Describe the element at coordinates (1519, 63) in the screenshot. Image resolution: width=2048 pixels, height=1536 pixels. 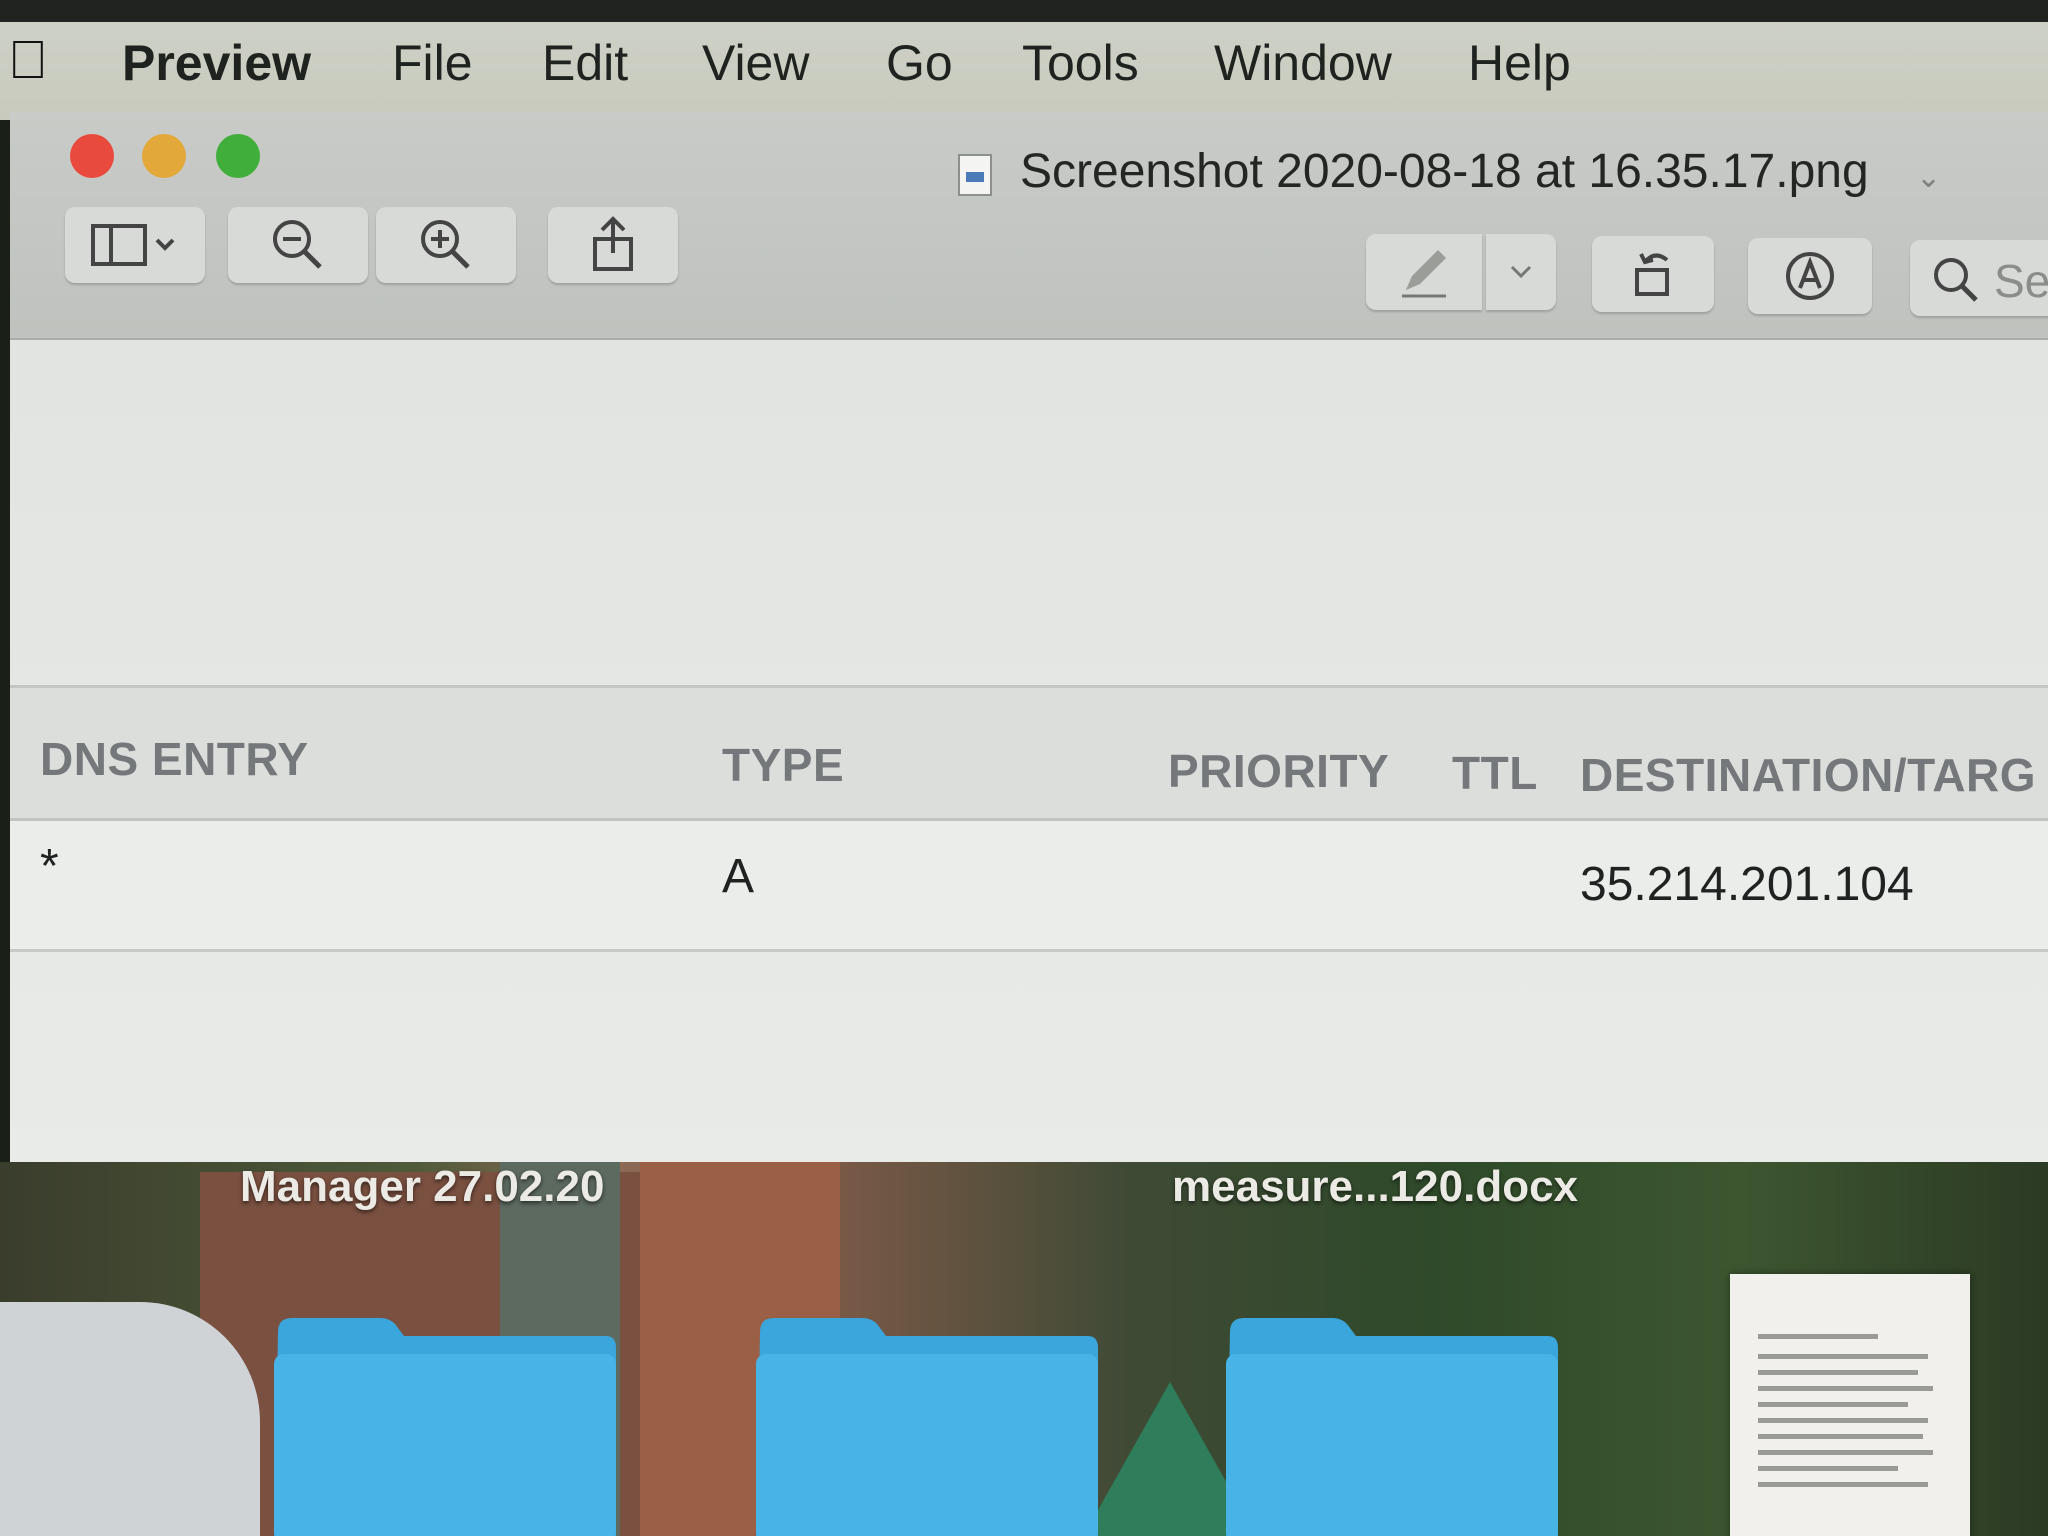
I see `menu-help: Help` at that location.